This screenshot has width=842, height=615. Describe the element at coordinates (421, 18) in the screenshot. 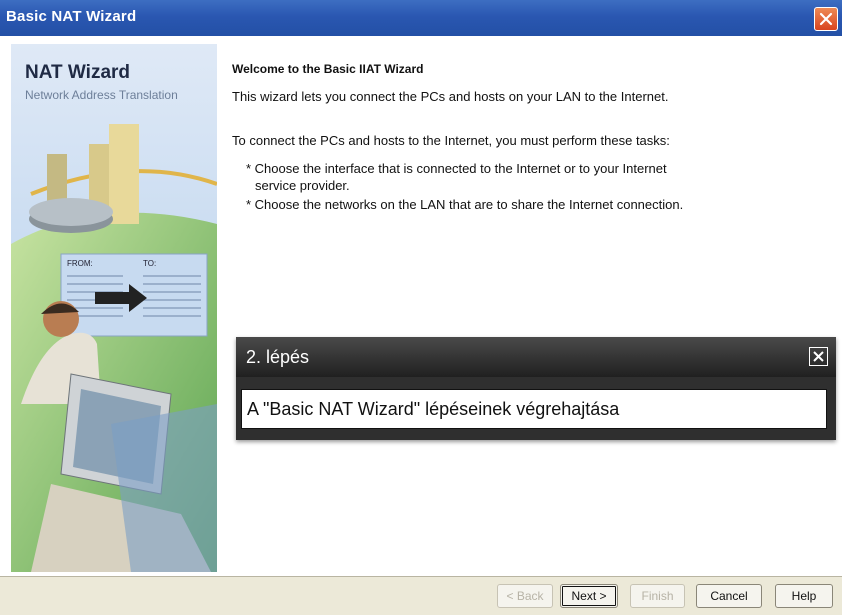

I see `title-bar: Basic NAT Wizard` at that location.